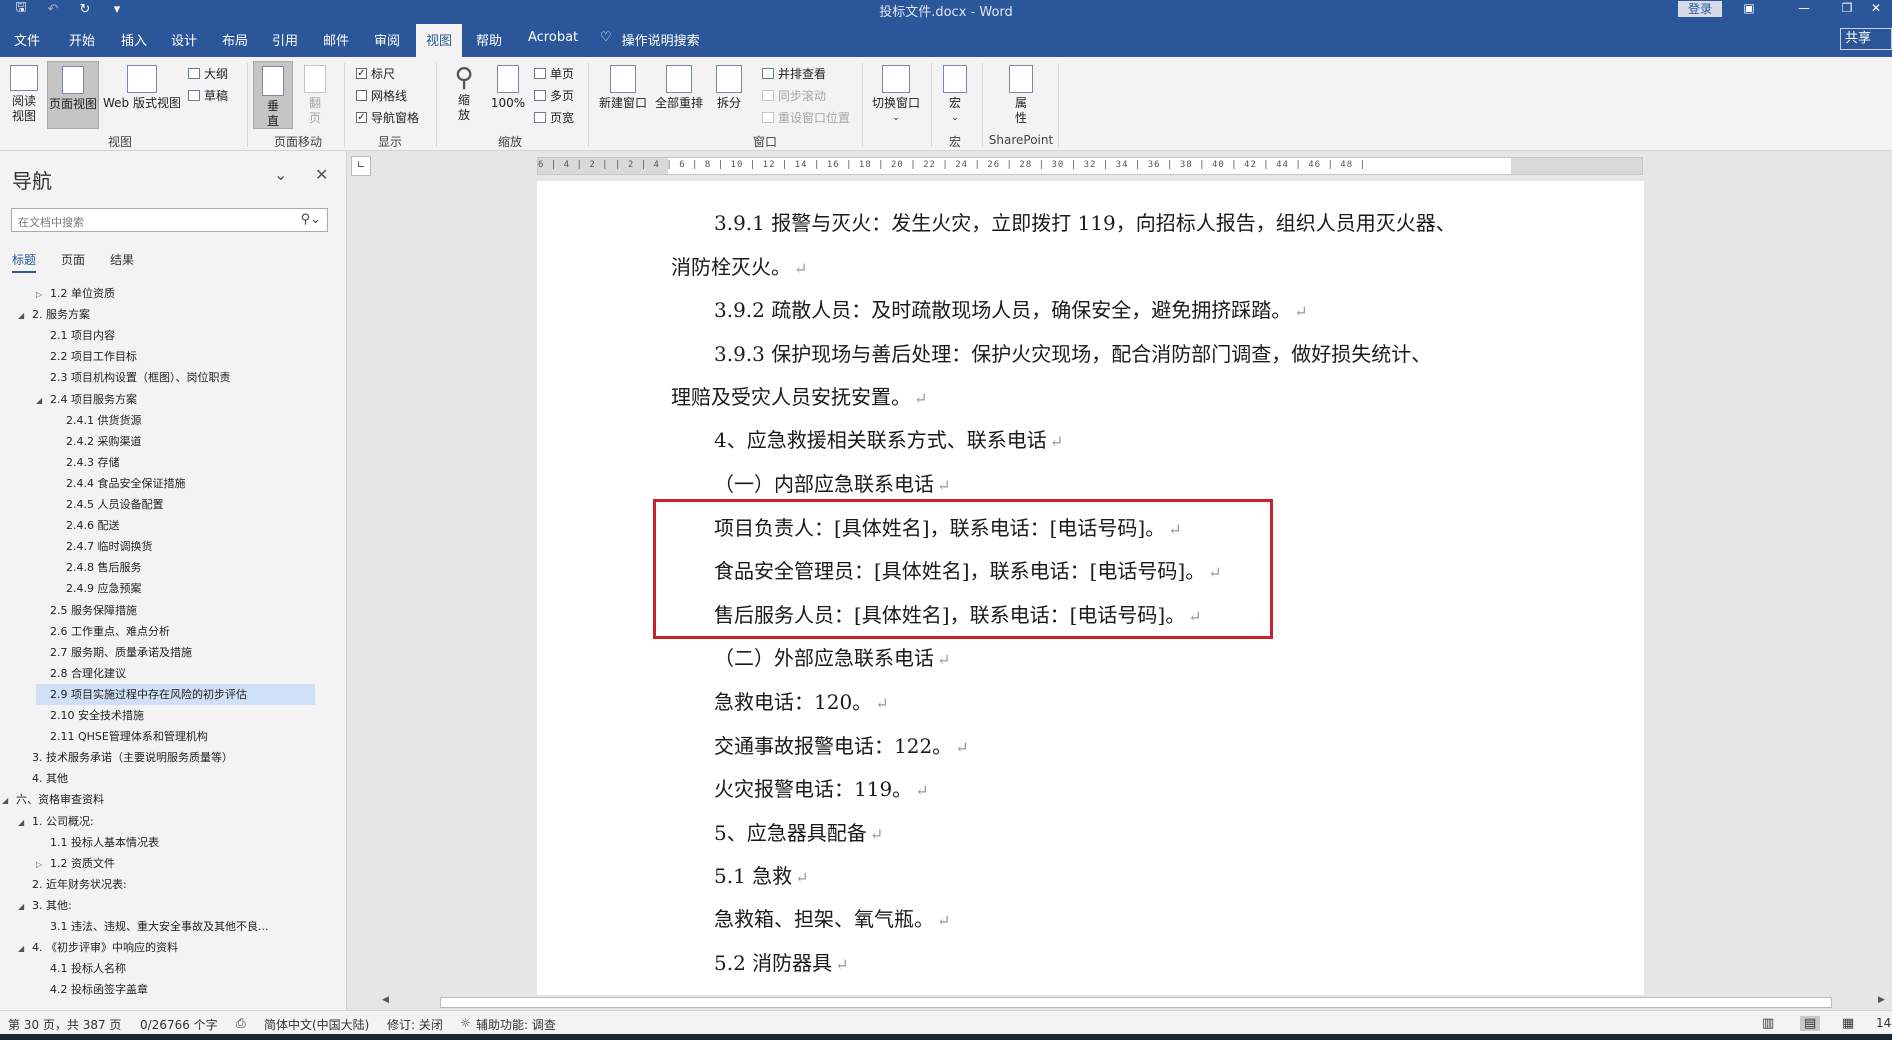 This screenshot has width=1892, height=1040. I want to click on tab-help: 帮助, so click(489, 39).